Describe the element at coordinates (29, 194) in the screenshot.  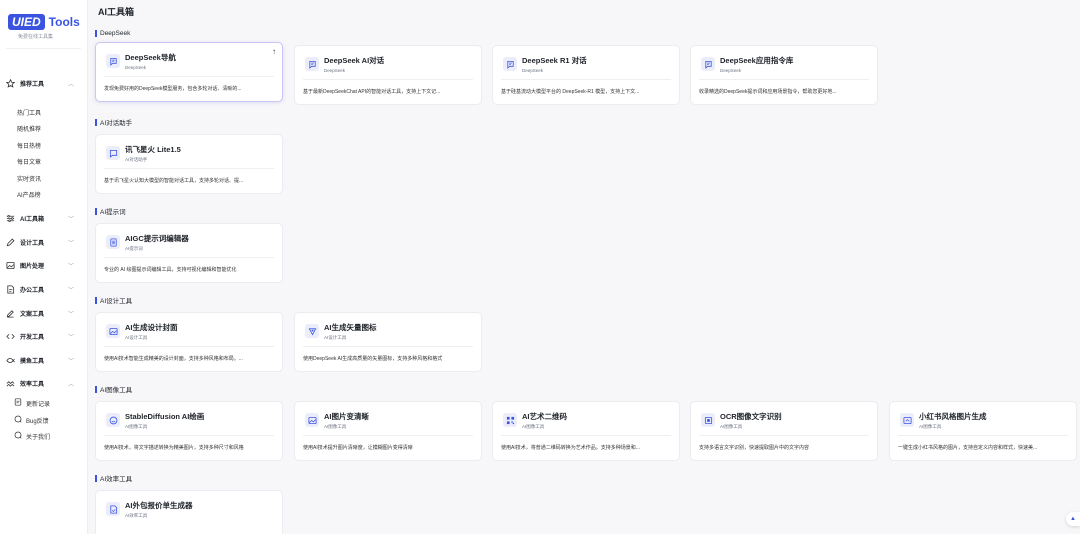
I see `sidebar-item-ai-products: AI产品榜` at that location.